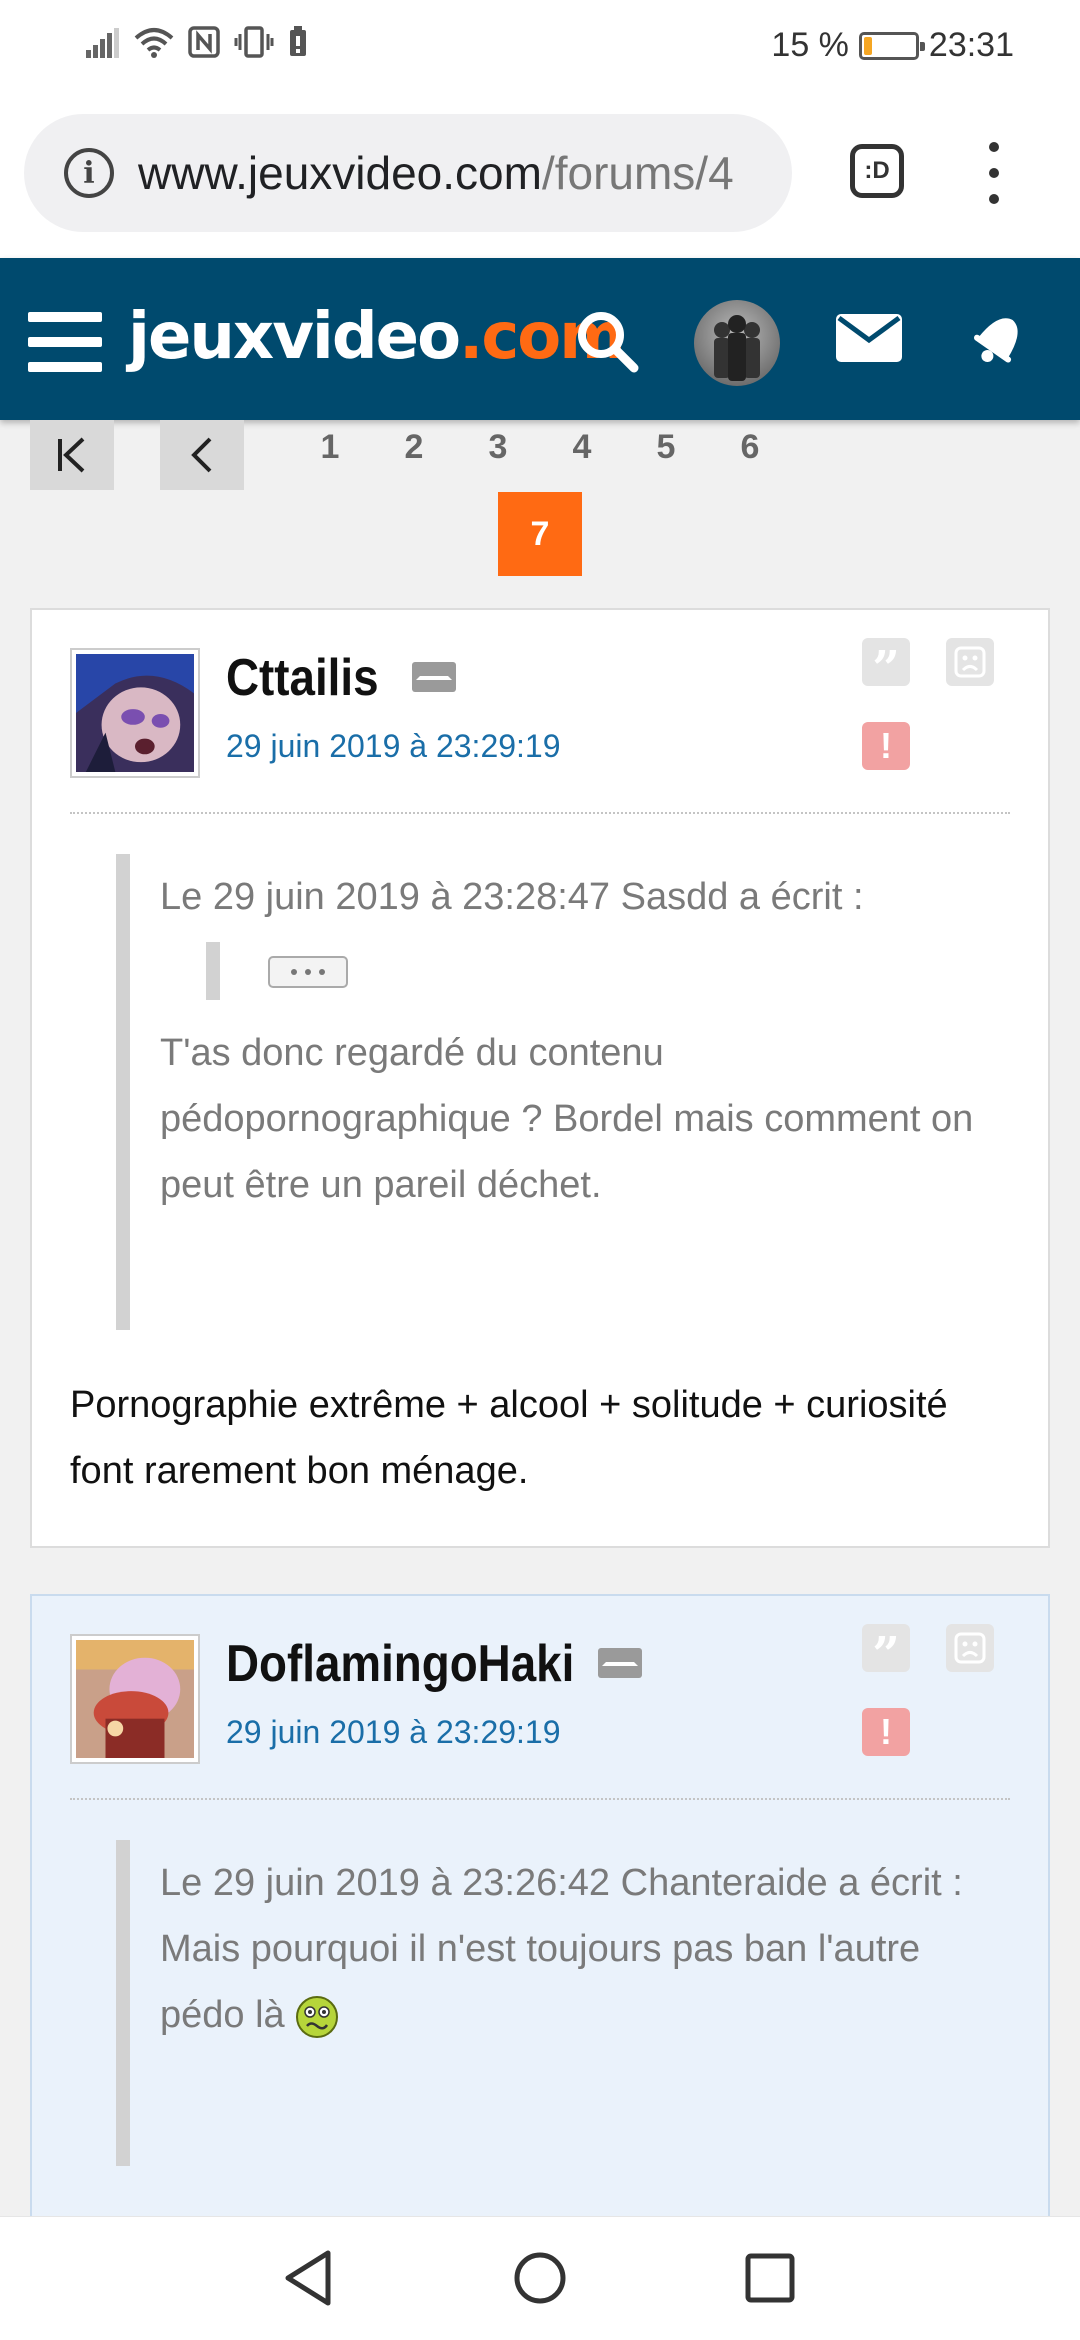  Describe the element at coordinates (302, 678) in the screenshot. I see `author-name: Cttailis` at that location.